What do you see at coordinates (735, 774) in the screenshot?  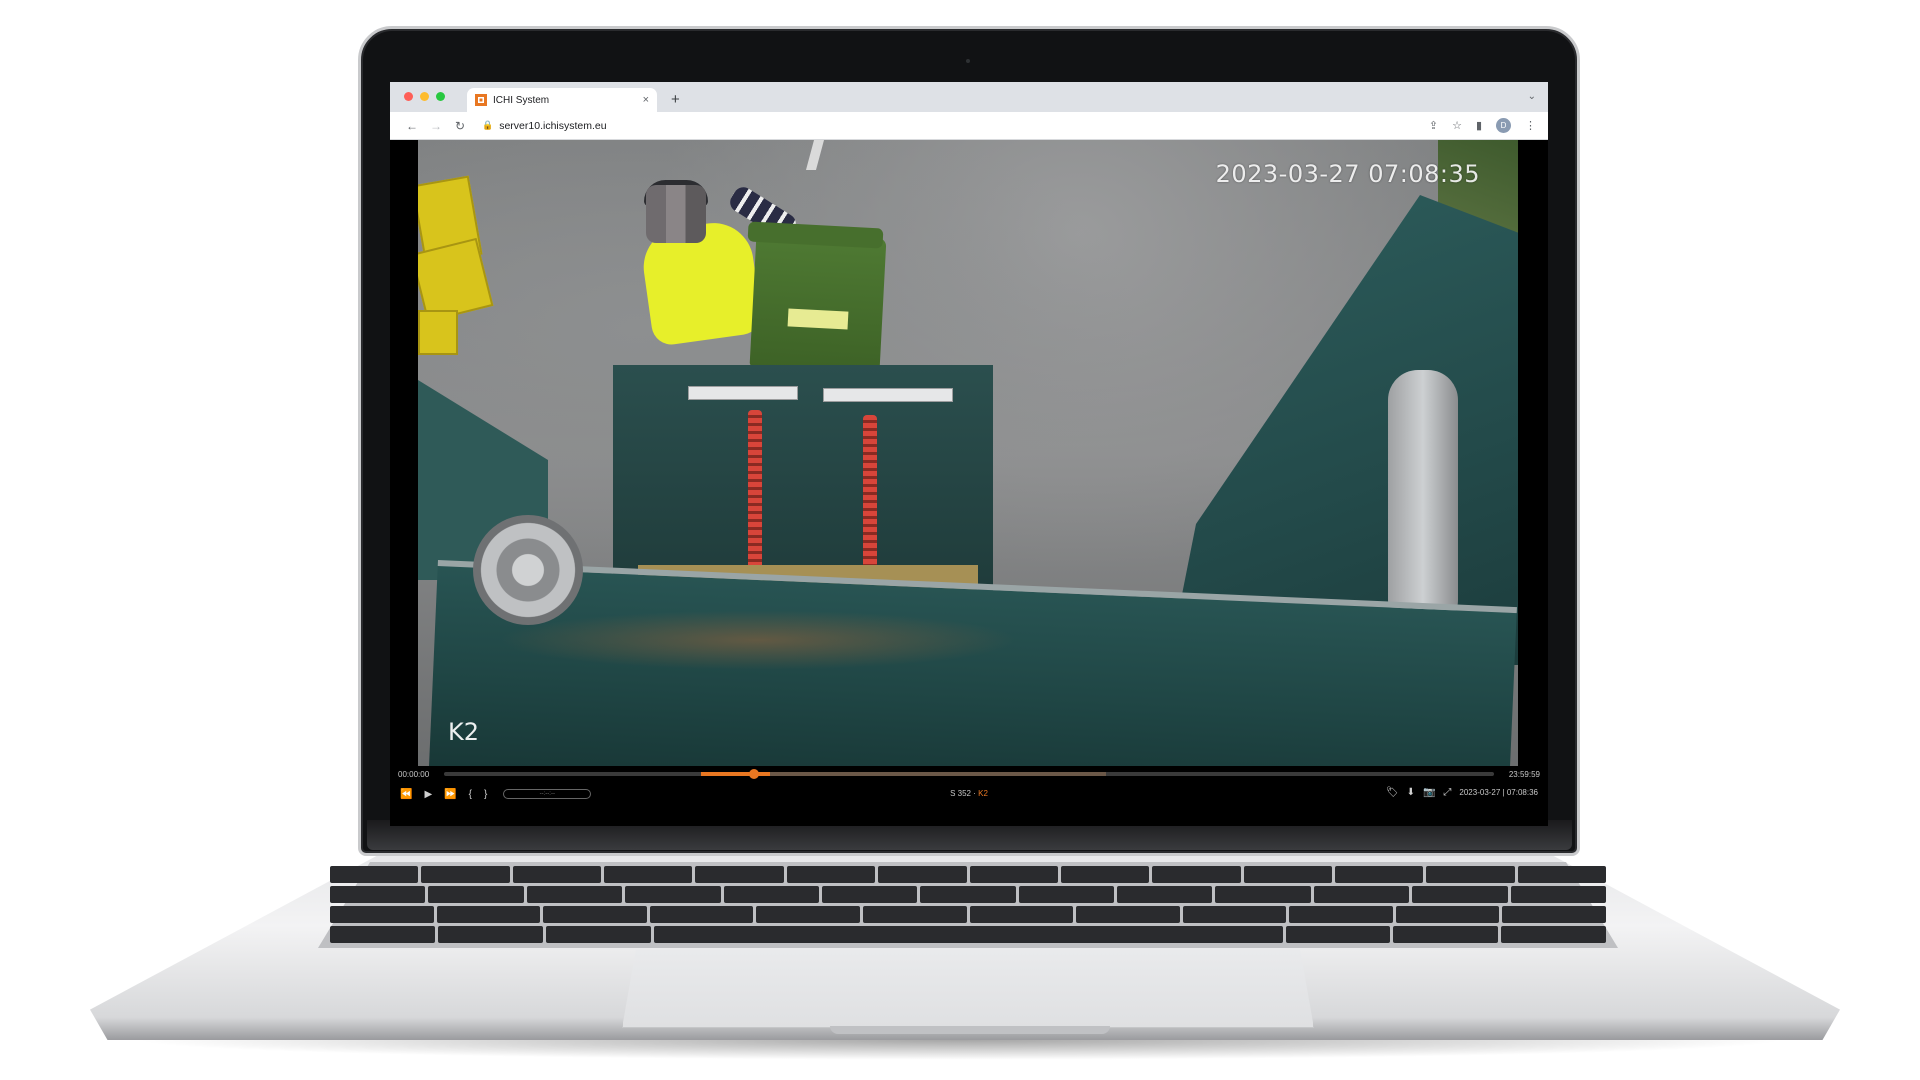 I see `buffered-segment` at bounding box center [735, 774].